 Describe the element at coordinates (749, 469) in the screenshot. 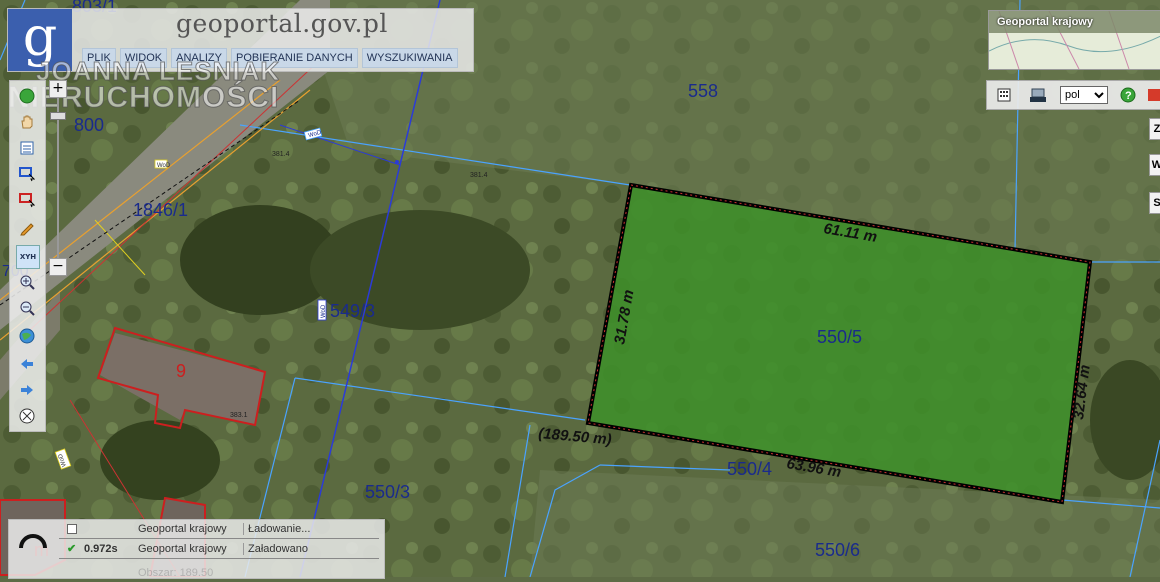

I see `parcel-number: 550/4` at that location.